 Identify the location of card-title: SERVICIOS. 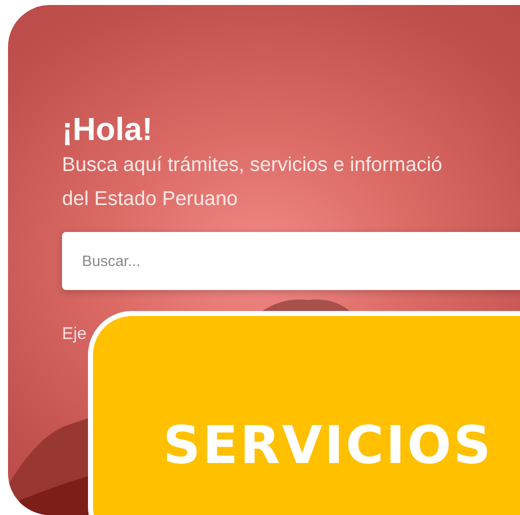
(328, 446).